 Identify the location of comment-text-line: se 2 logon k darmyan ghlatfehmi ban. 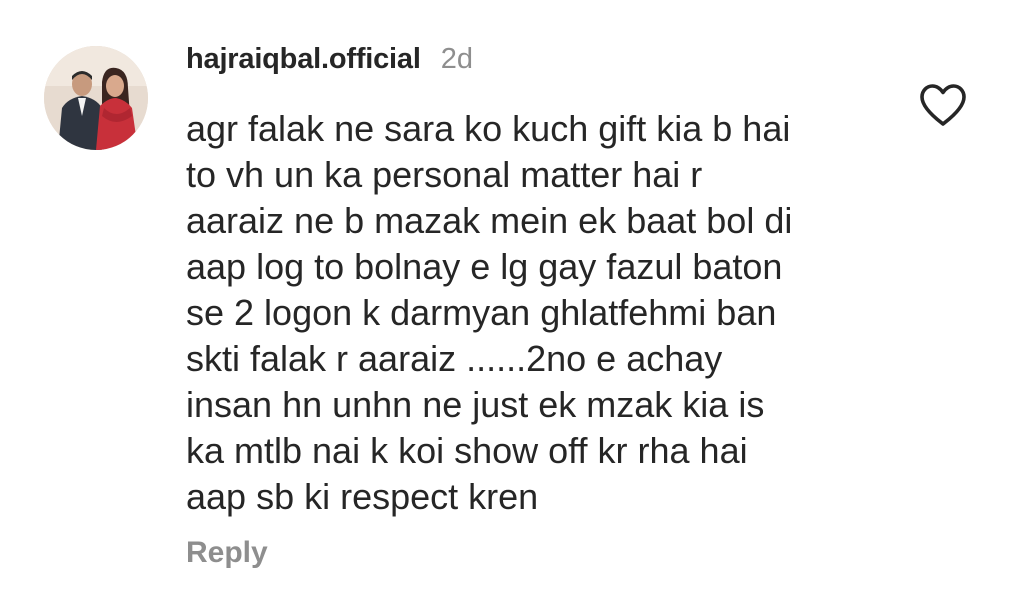
(481, 312).